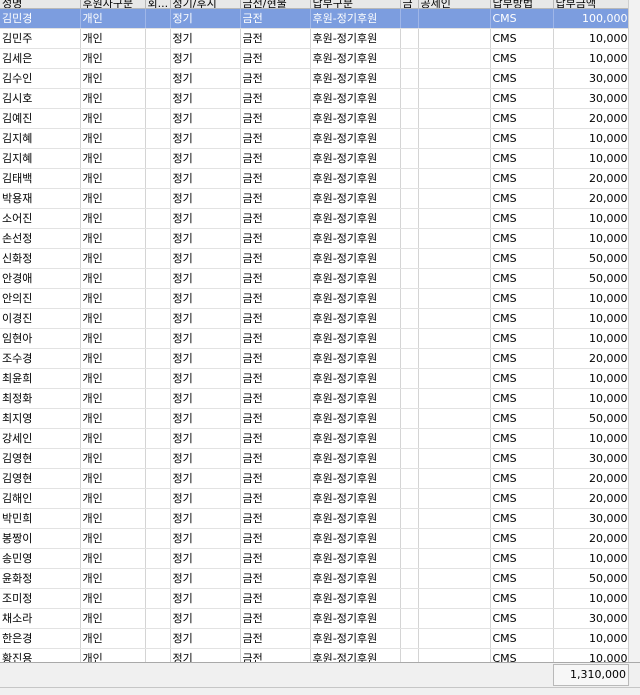 The width and height of the screenshot is (640, 695). What do you see at coordinates (314, 478) in the screenshot?
I see `table-row: 김영현 개인 정기 금전 후원-정기후원 CMS 20,000` at bounding box center [314, 478].